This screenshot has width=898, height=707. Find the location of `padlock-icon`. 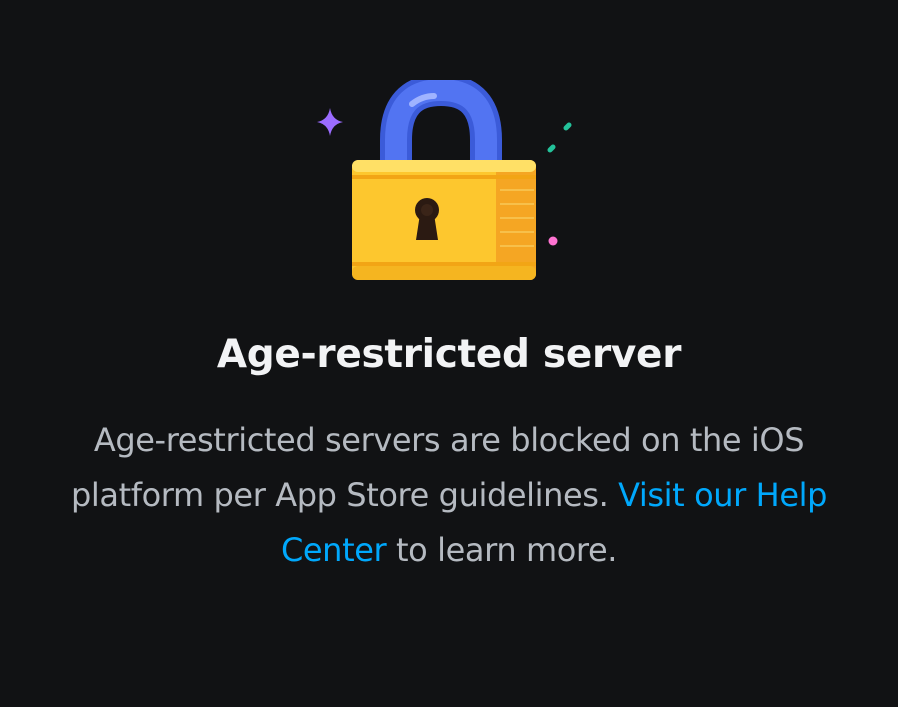

padlock-icon is located at coordinates (444, 180).